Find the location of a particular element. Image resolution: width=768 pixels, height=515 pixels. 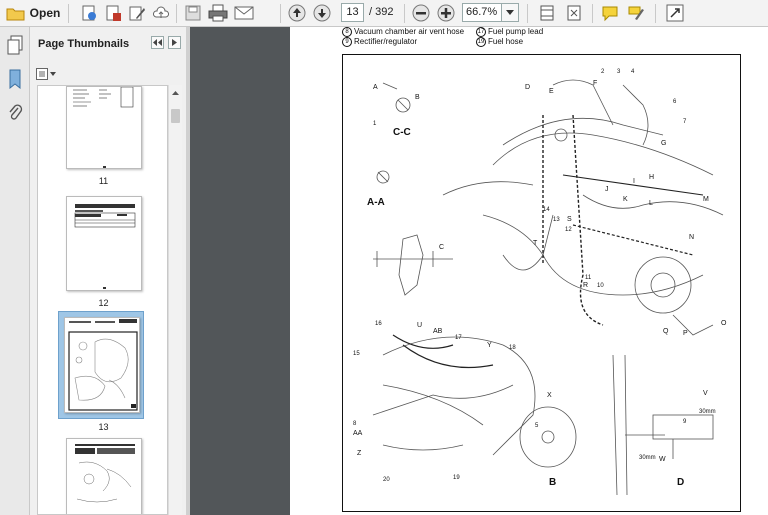

arrow-down-icon is located at coordinates (322, 13).